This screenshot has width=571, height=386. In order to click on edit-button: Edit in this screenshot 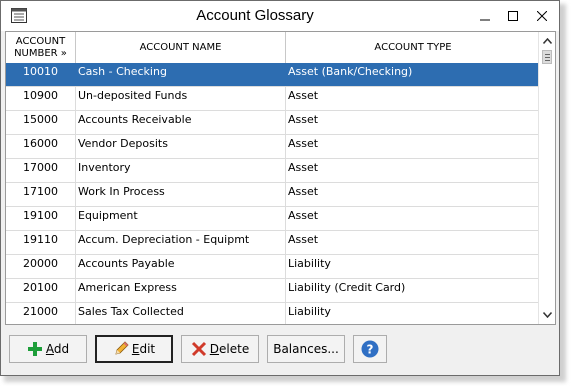, I will do `click(134, 349)`.